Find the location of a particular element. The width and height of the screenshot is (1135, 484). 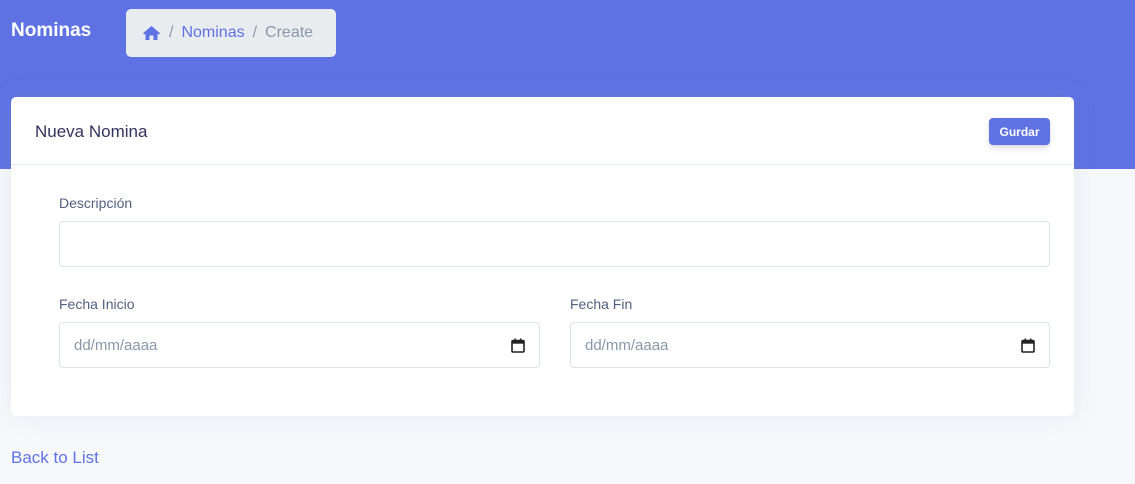

descripcion-input is located at coordinates (554, 244).